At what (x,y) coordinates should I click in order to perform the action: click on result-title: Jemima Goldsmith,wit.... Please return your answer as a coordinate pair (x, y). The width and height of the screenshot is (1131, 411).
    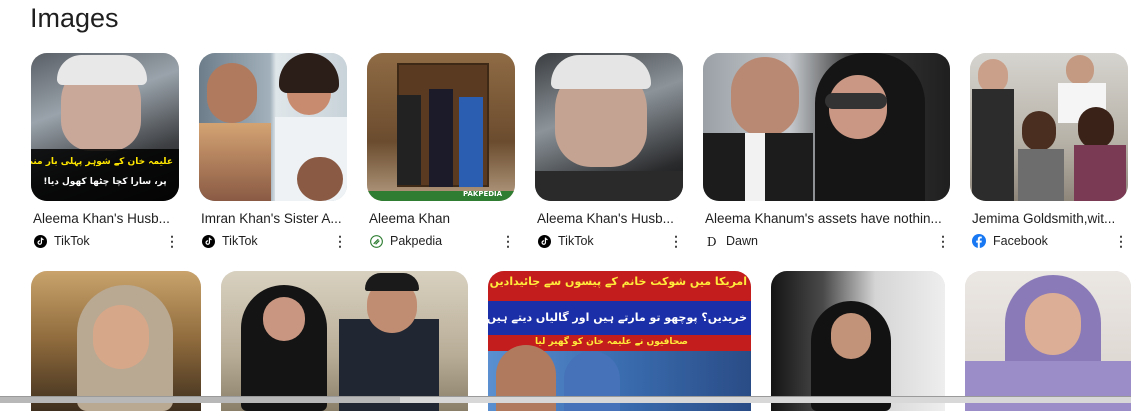
    Looking at the image, I should click on (1049, 219).